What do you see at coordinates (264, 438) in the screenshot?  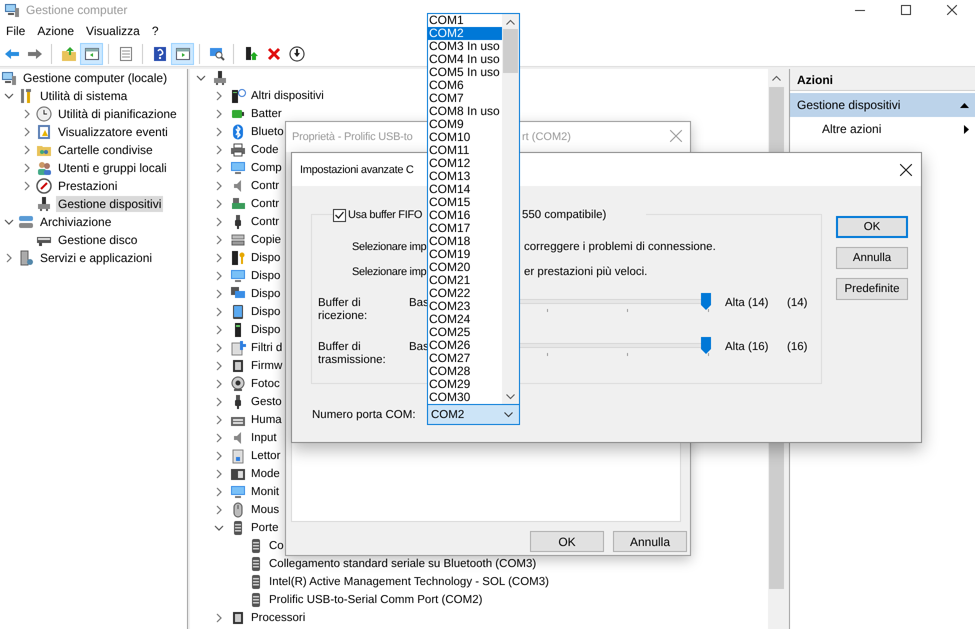 I see `tree-item: Input` at bounding box center [264, 438].